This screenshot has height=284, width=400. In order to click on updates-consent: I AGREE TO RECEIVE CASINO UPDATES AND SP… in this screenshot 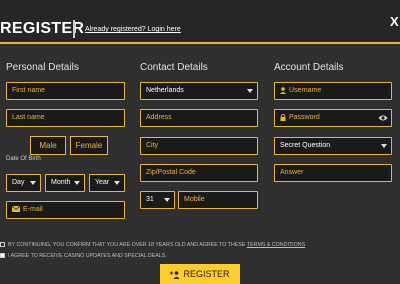, I will do `click(83, 256)`.